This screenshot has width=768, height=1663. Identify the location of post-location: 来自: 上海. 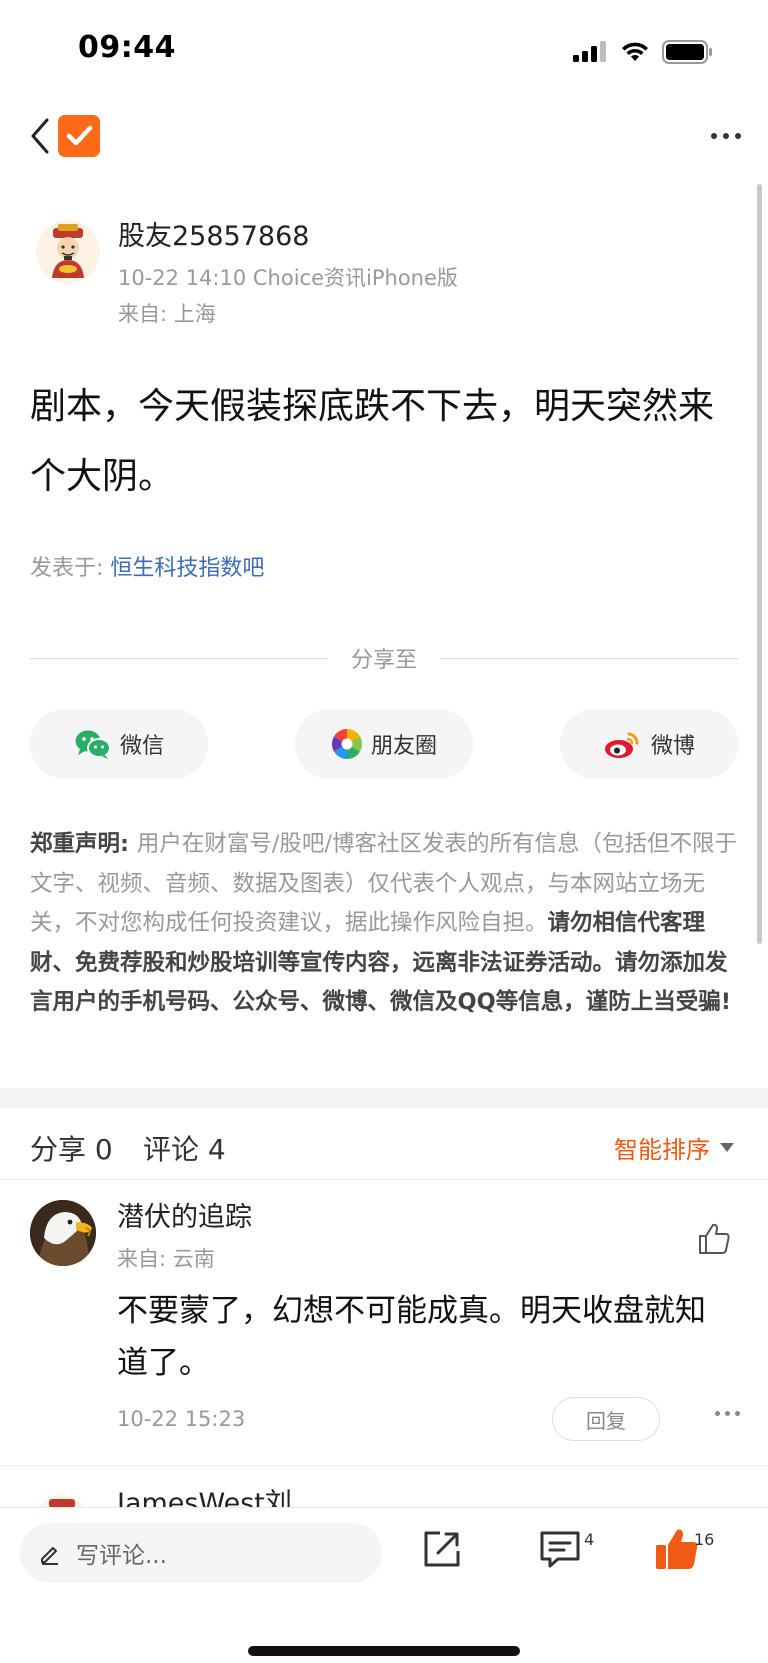
(167, 314).